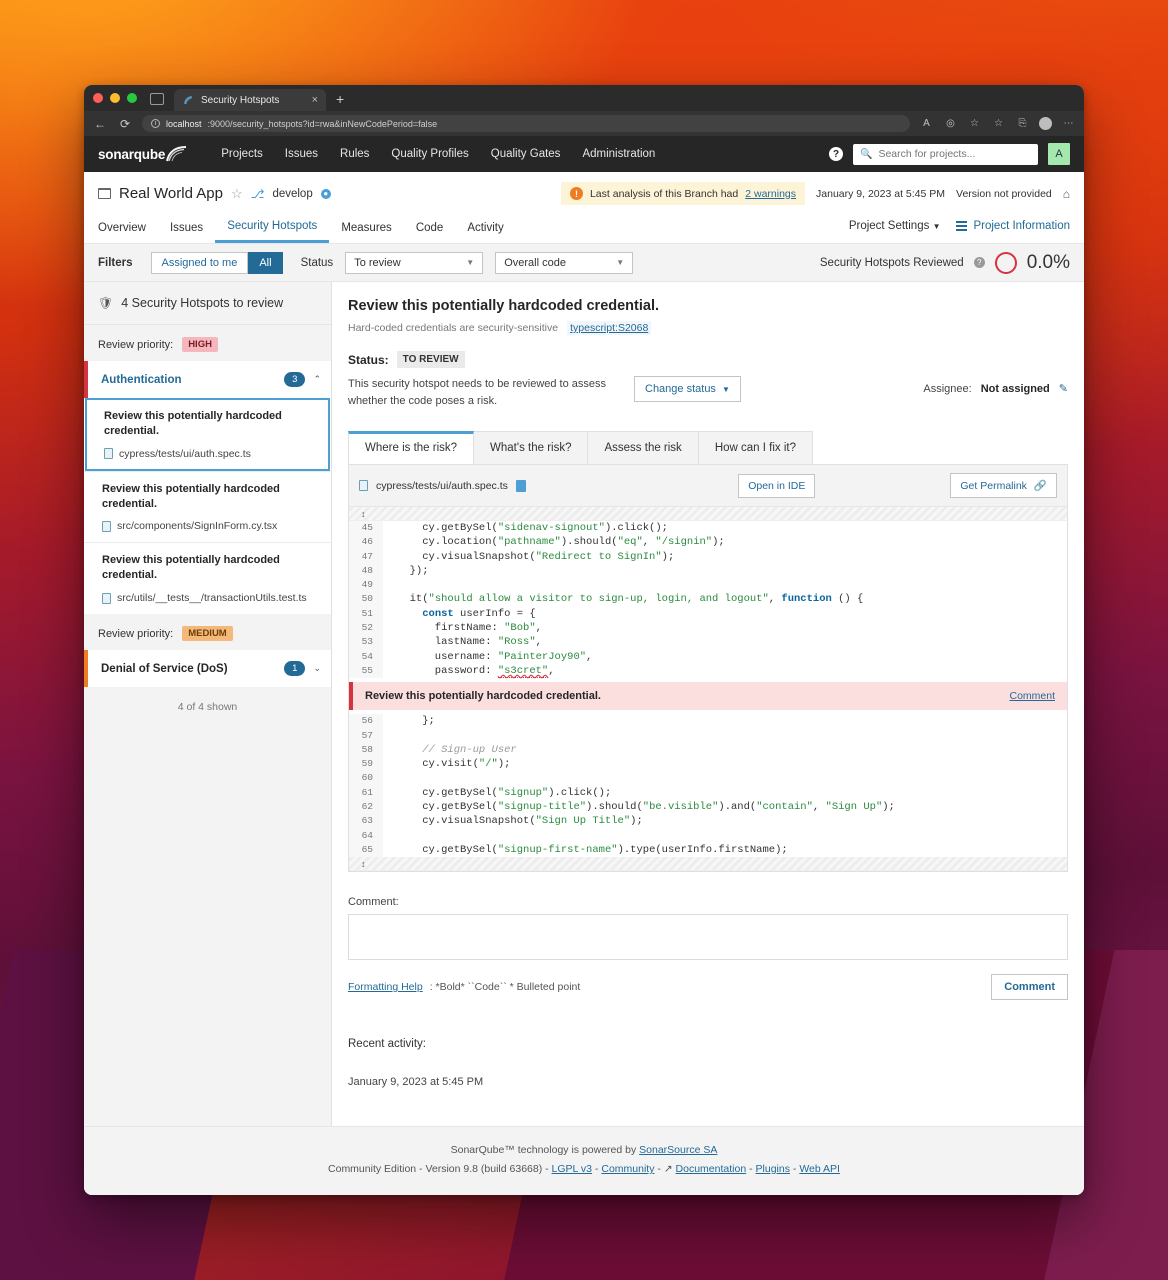  I want to click on hotspot-file: src/components/SignInForm.cy.tsx, so click(210, 526).